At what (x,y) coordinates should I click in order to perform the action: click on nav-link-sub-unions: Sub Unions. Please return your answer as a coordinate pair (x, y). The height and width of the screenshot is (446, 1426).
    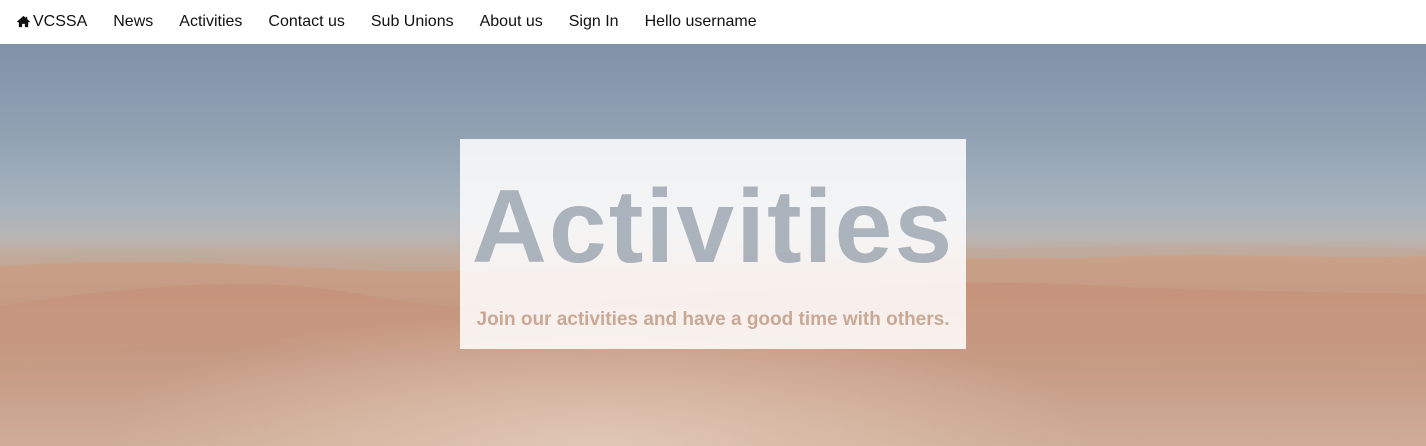
    Looking at the image, I should click on (412, 22).